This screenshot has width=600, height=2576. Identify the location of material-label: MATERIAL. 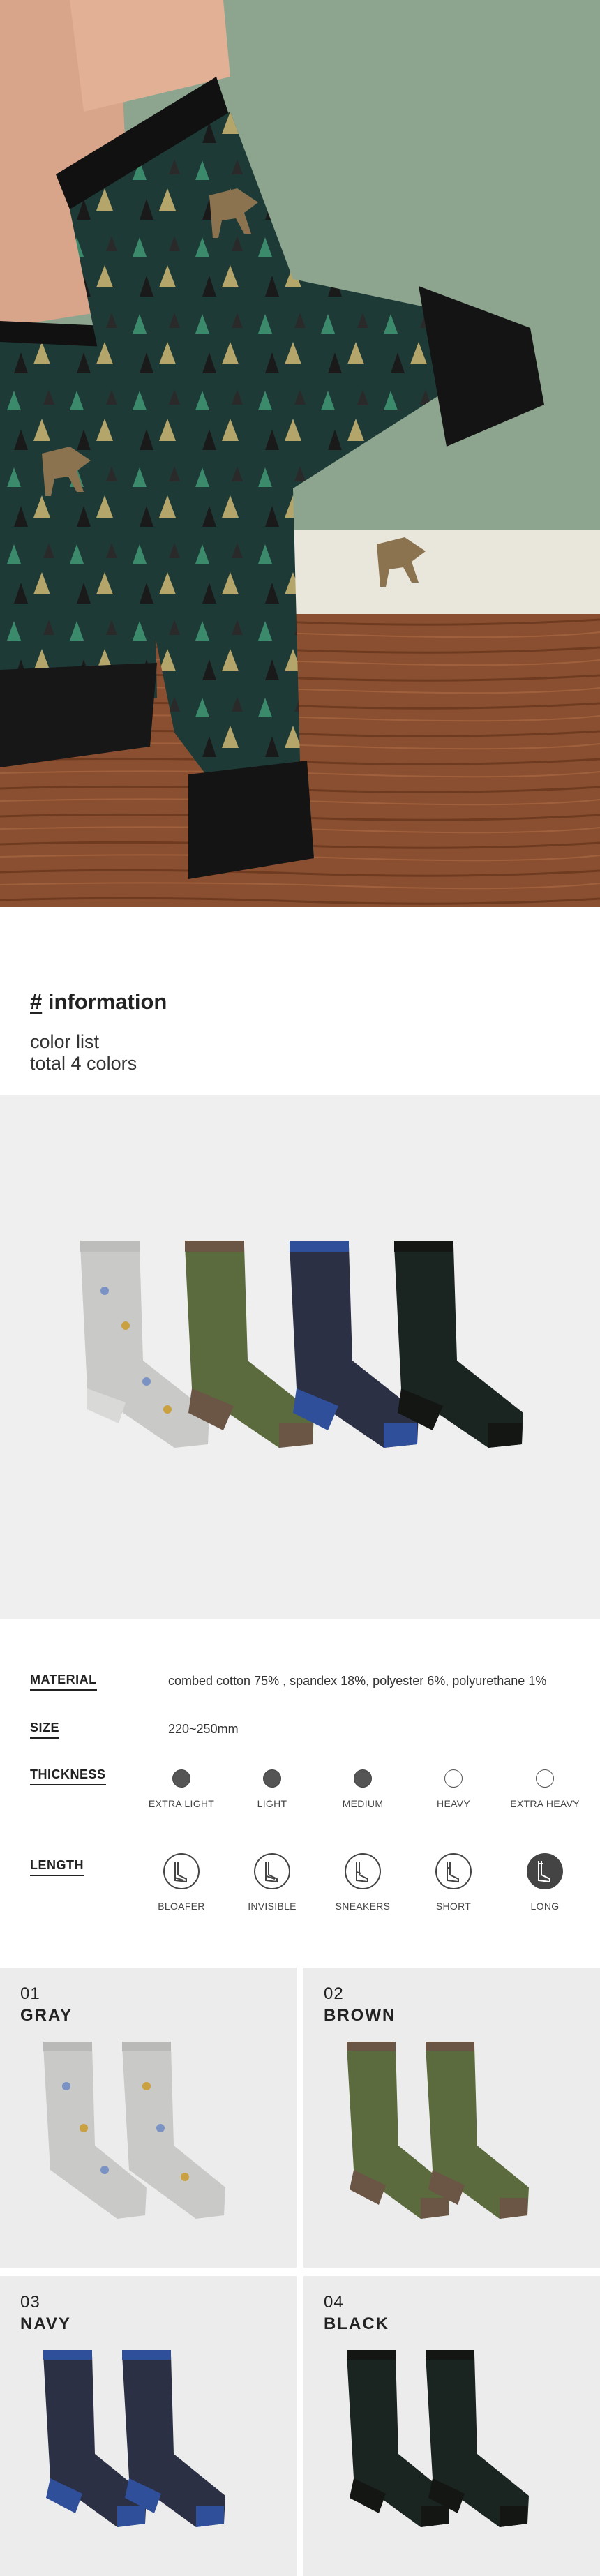
(63, 1681).